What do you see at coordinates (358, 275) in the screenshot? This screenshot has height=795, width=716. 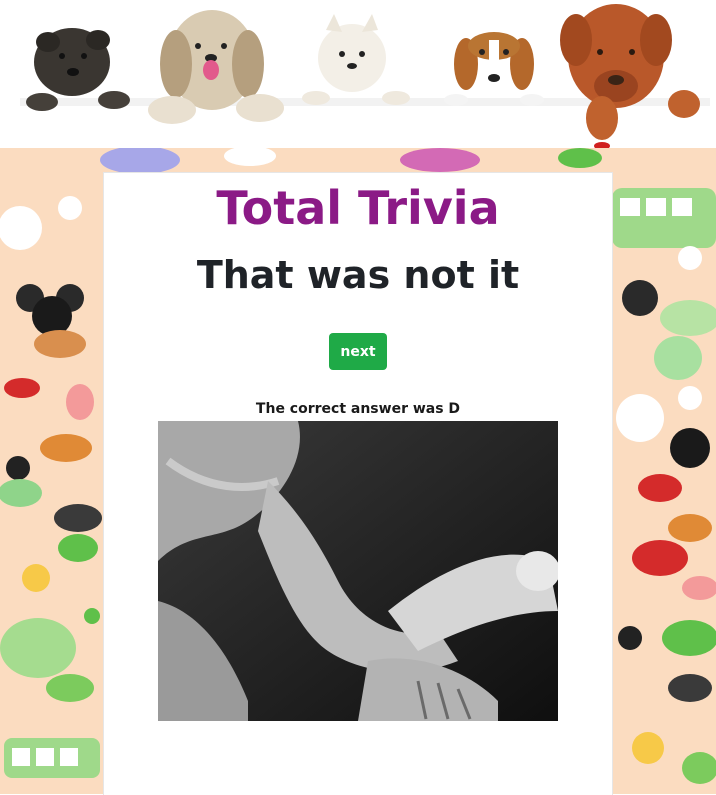 I see `result-title: That was not it` at bounding box center [358, 275].